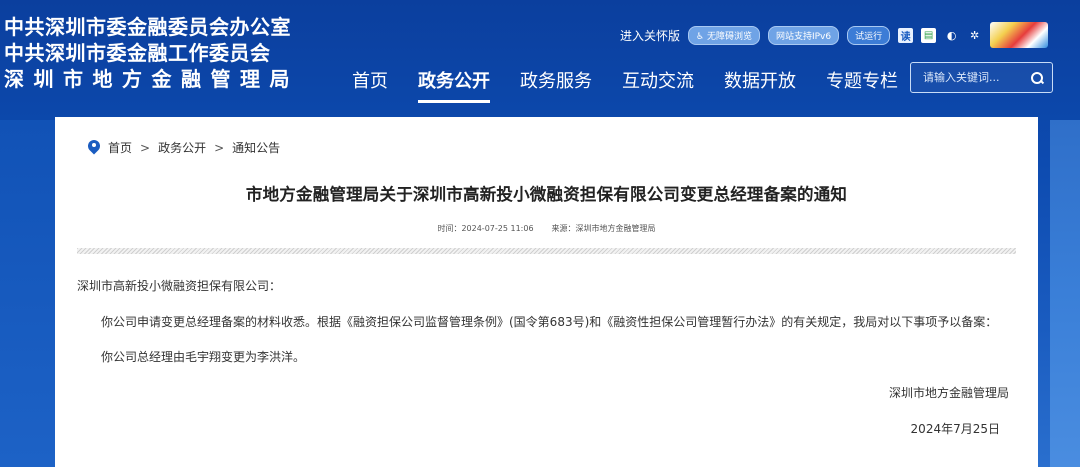  I want to click on search-input, so click(976, 77).